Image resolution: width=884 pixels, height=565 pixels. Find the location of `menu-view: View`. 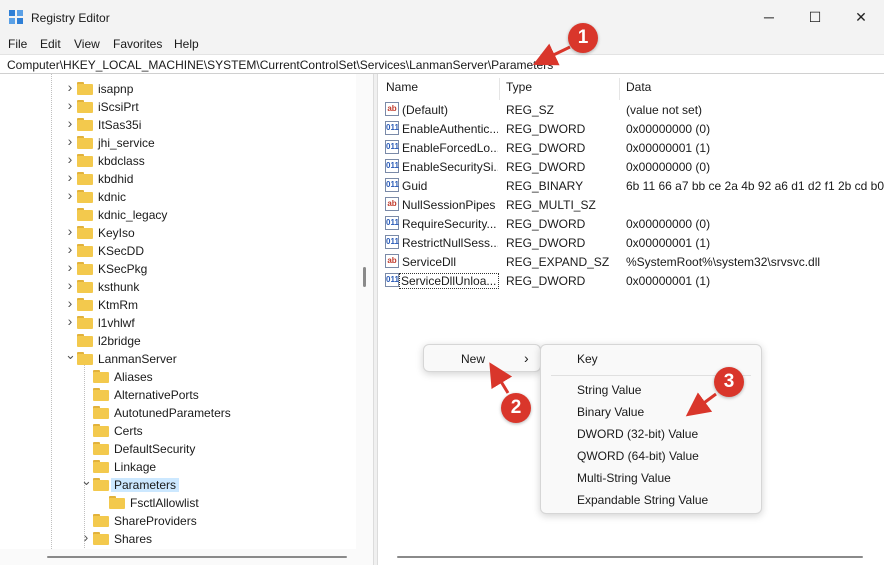

menu-view: View is located at coordinates (87, 44).